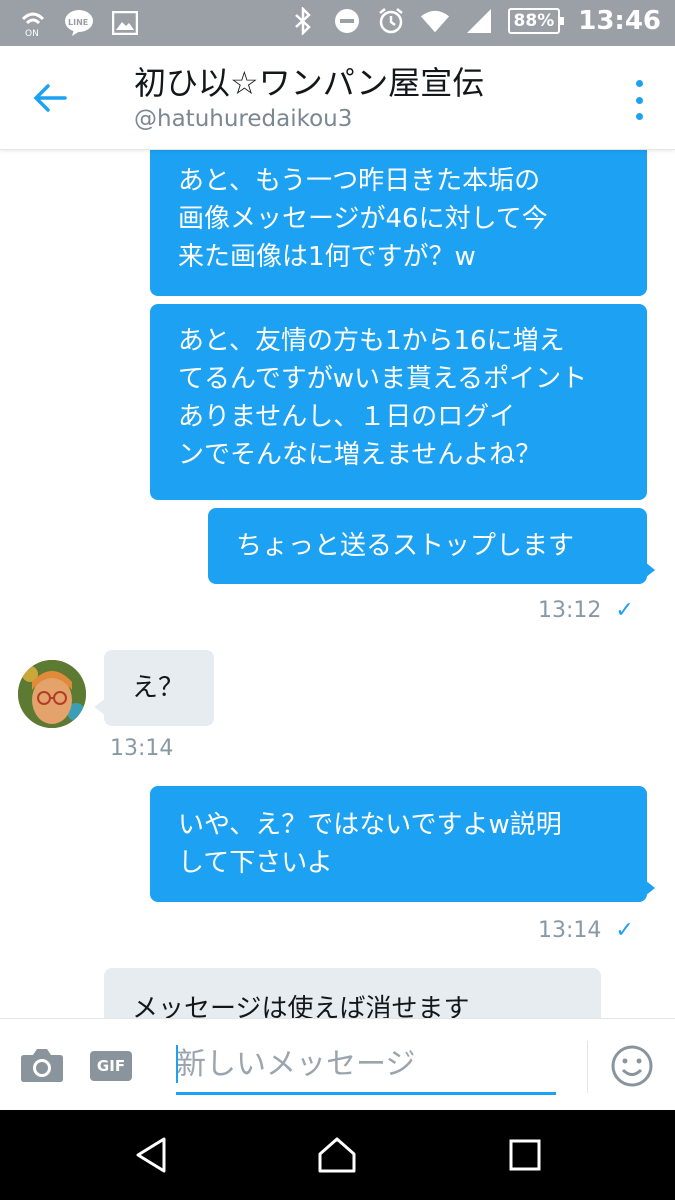 The width and height of the screenshot is (675, 1200). I want to click on emoji-icon, so click(632, 1066).